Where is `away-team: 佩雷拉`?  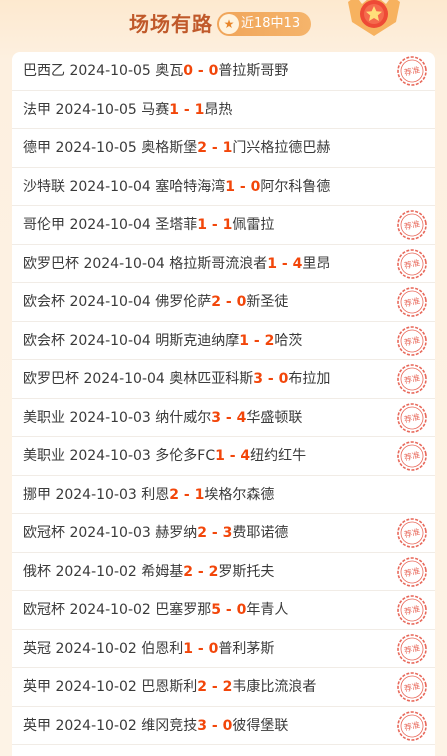
away-team: 佩雷拉 is located at coordinates (253, 225).